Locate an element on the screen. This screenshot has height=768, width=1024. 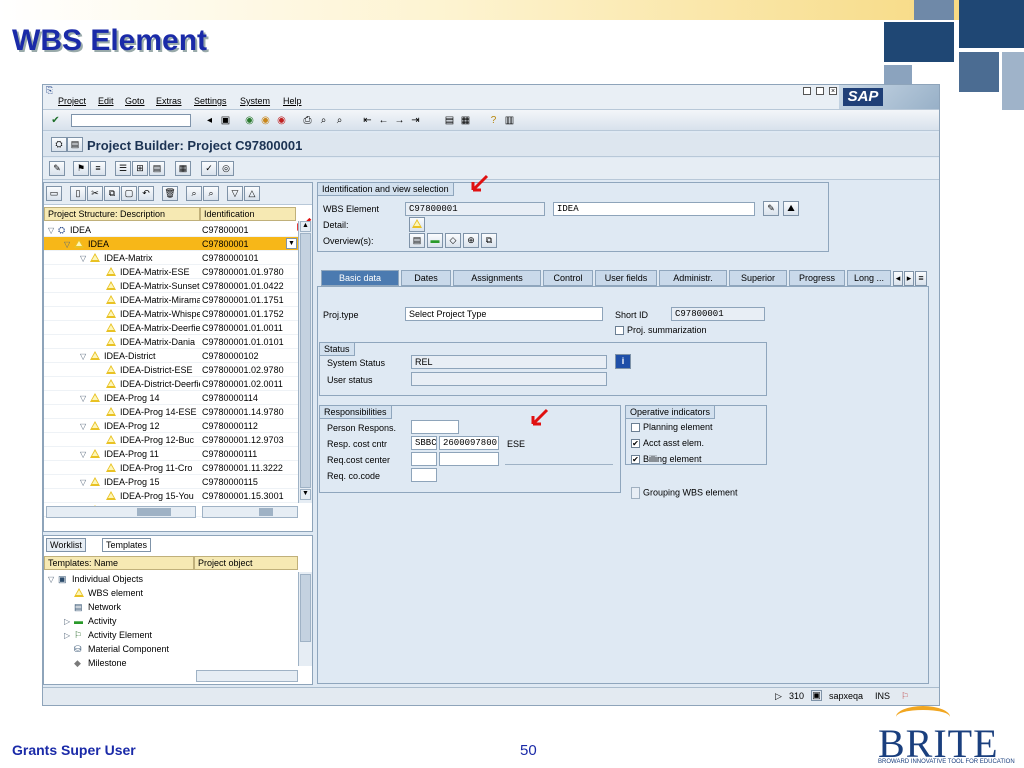
tab-user-fields: User fields is located at coordinates (626, 278).